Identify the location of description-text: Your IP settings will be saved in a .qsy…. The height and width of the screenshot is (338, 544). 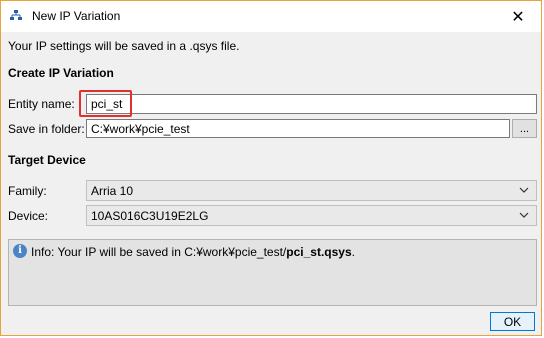
(124, 46).